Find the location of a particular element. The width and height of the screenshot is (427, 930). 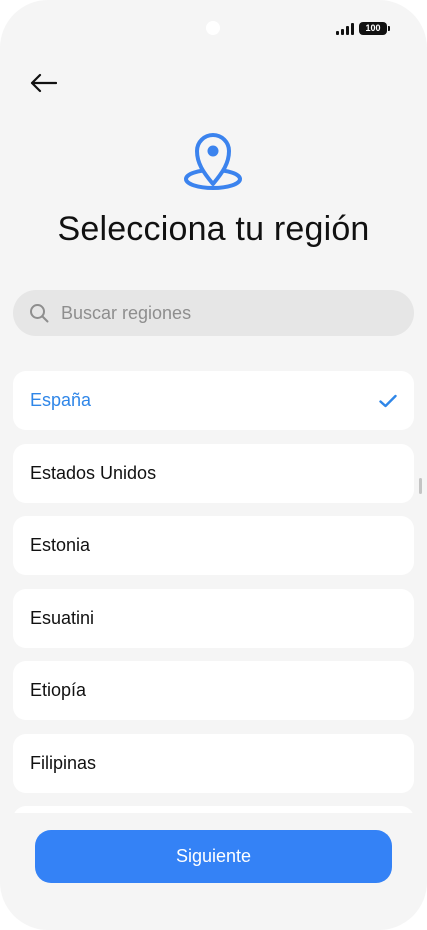

region-item-etiopia: Etiopía is located at coordinates (213, 690).